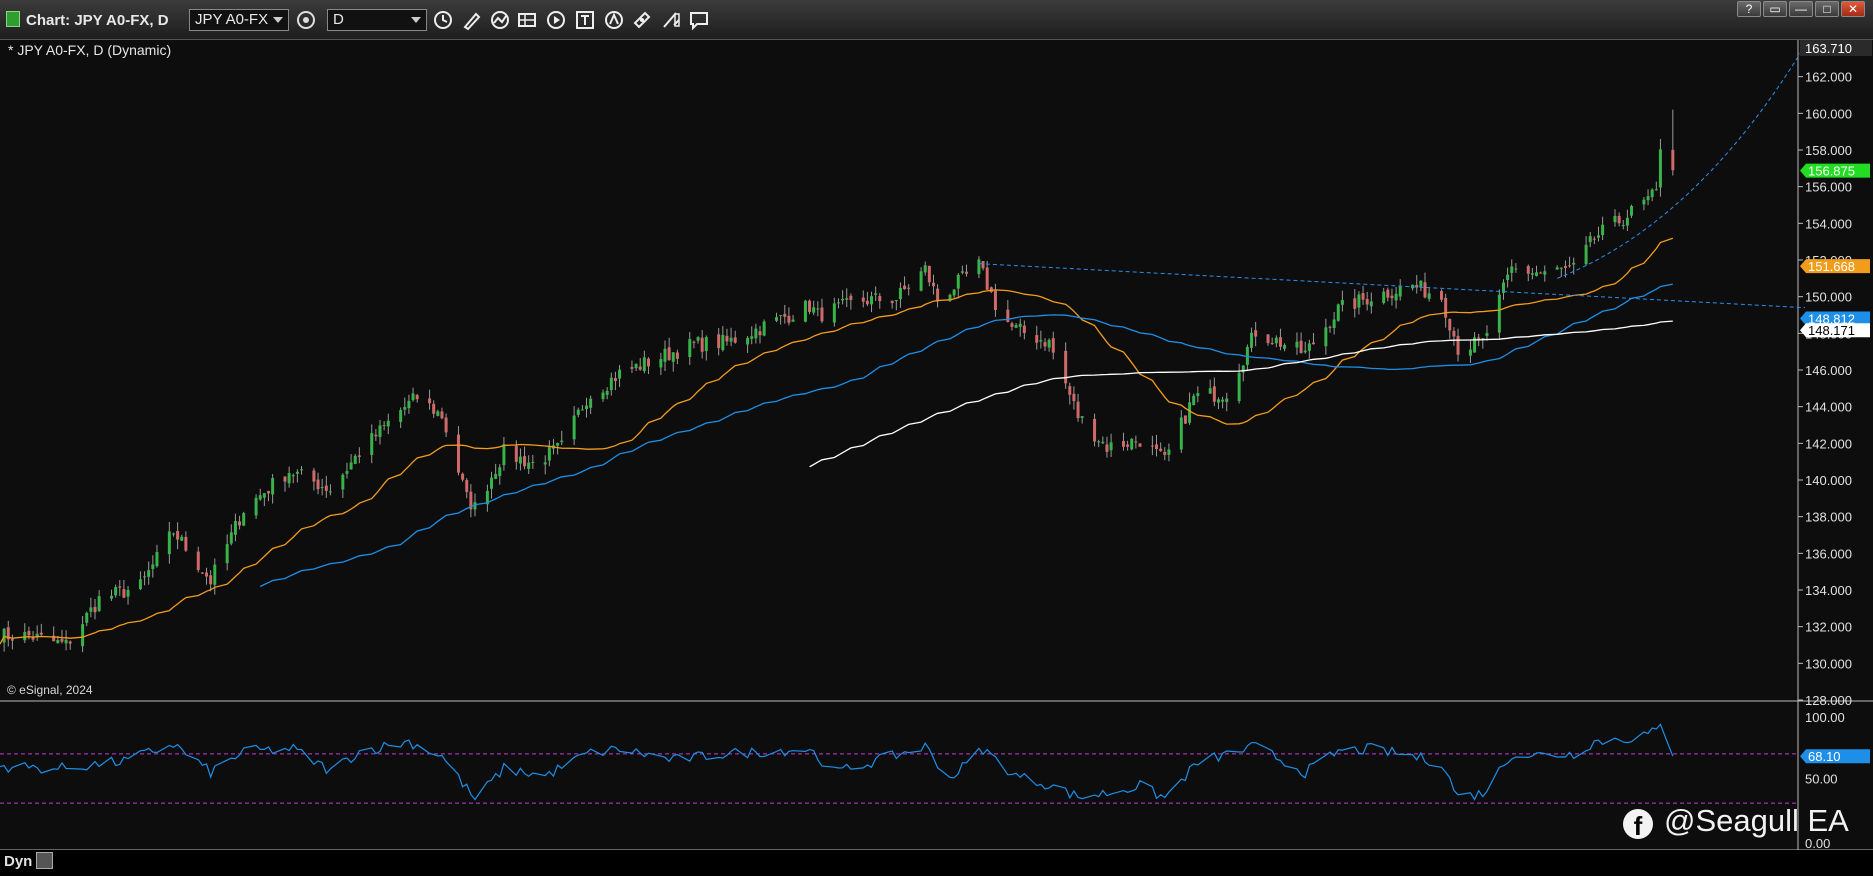 Image resolution: width=1873 pixels, height=876 pixels. Describe the element at coordinates (1801, 9) in the screenshot. I see `minimize-button: —` at that location.